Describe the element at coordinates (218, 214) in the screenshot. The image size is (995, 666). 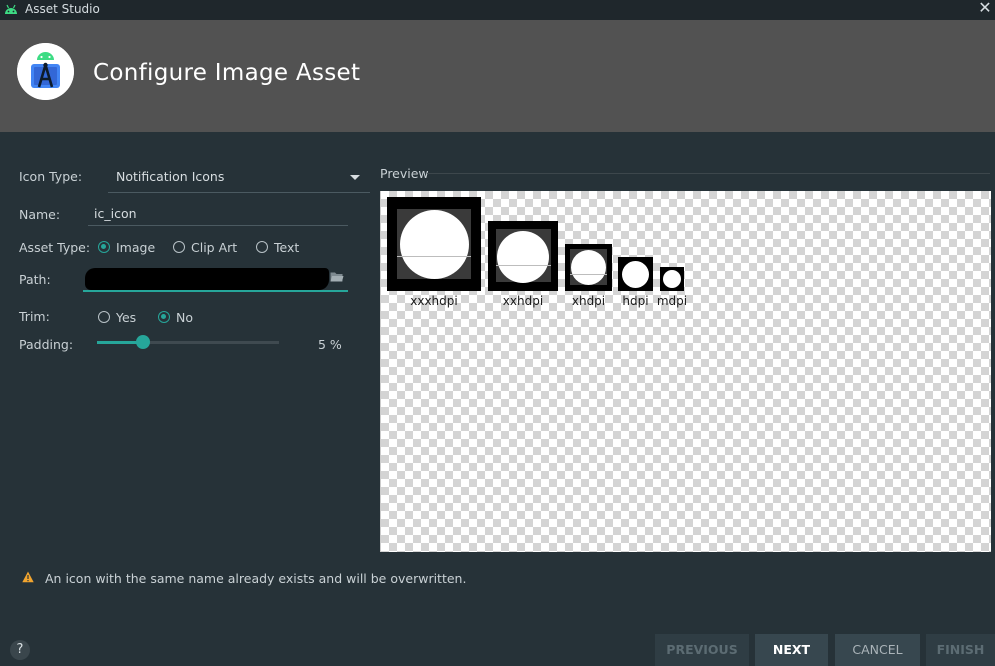
I see `name-input: ic_icon` at that location.